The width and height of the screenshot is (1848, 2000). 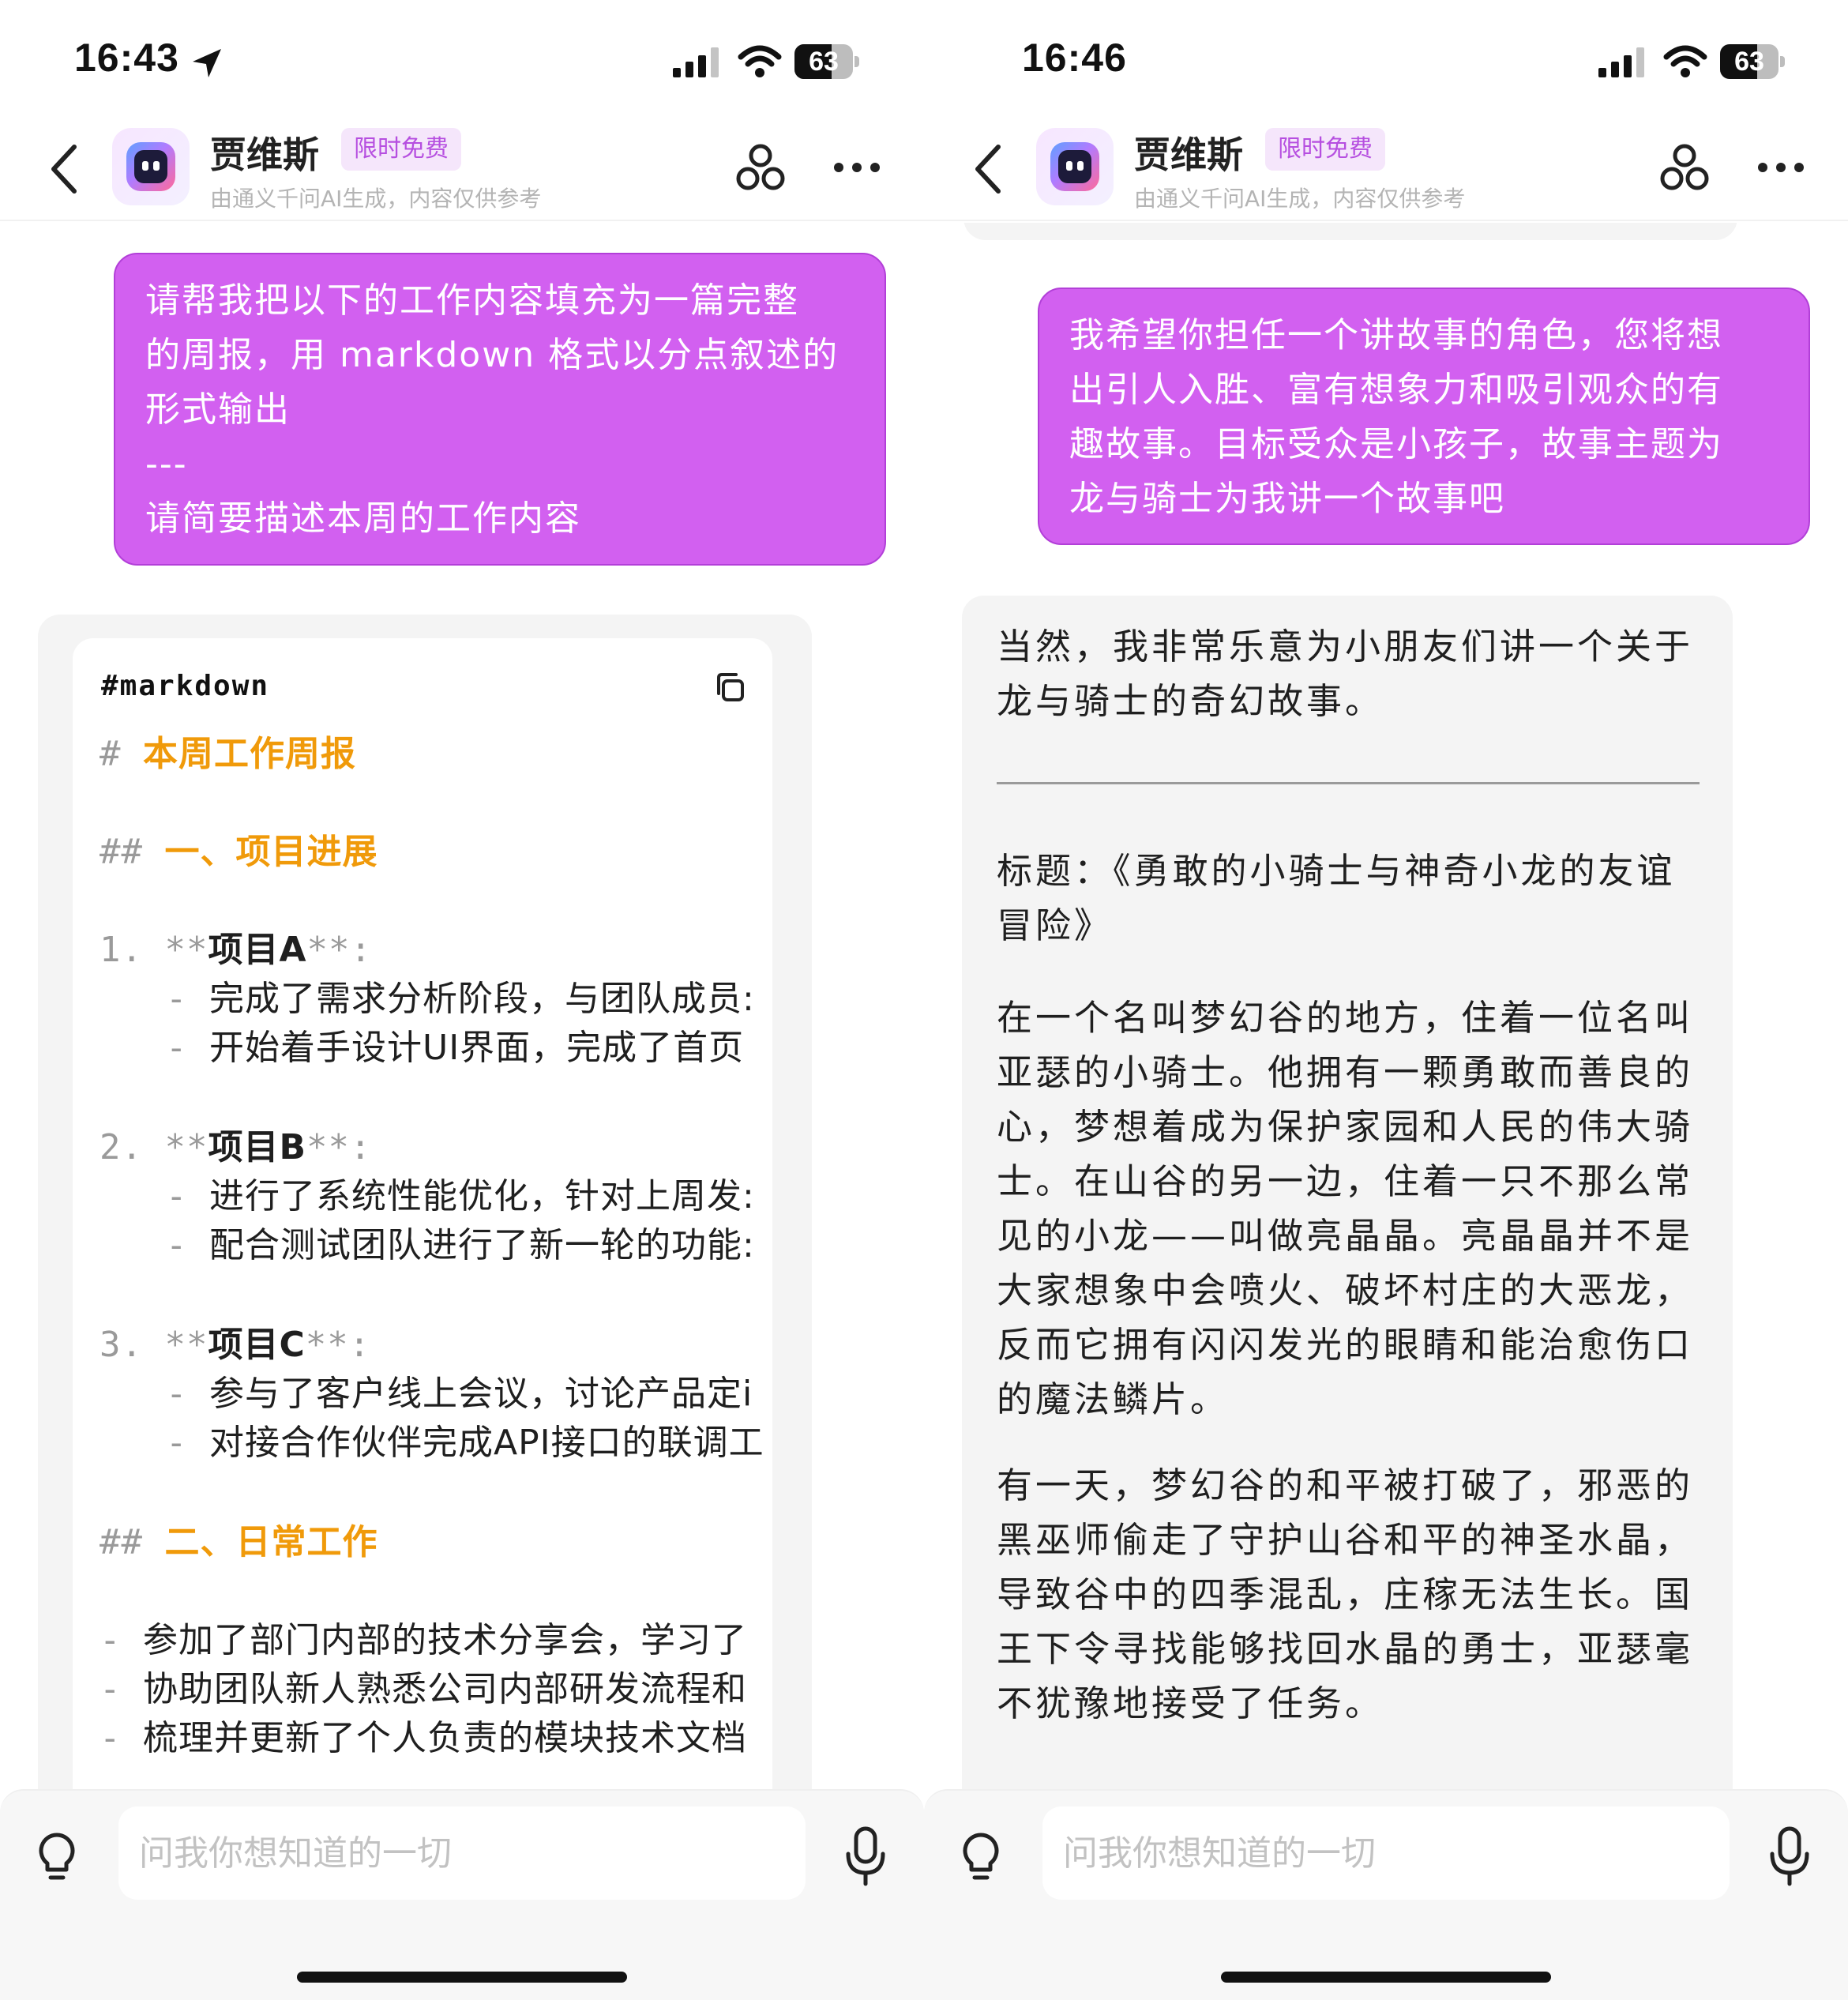 What do you see at coordinates (729, 687) in the screenshot?
I see `copy-icon` at bounding box center [729, 687].